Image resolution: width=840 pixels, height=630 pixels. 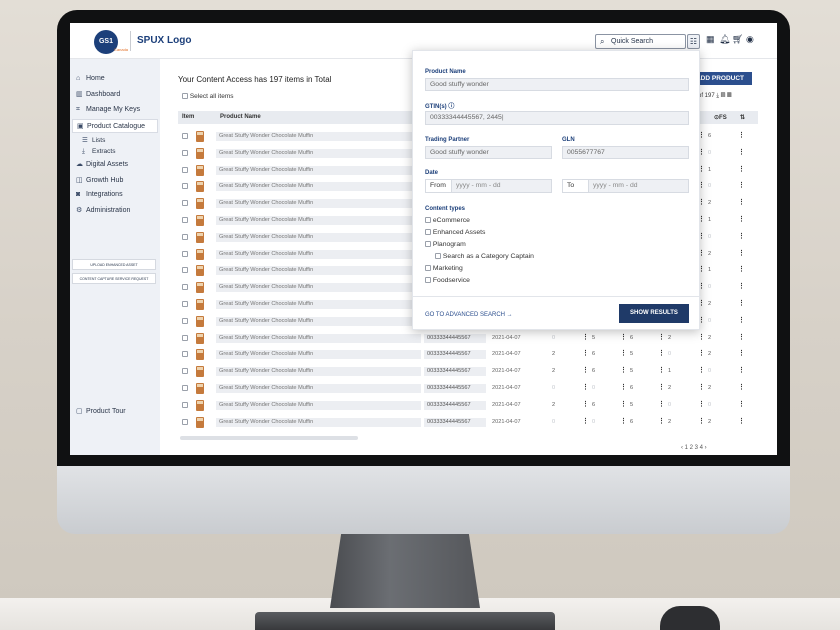 What do you see at coordinates (101, 411) in the screenshot?
I see `product-tour-link: ▢ Product Tour` at bounding box center [101, 411].